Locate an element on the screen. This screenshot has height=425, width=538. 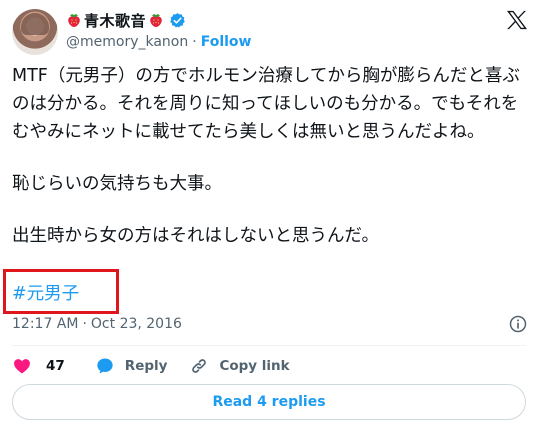
tweet-paragraph: 恥じらいの気持ちも大事。 is located at coordinates (117, 184).